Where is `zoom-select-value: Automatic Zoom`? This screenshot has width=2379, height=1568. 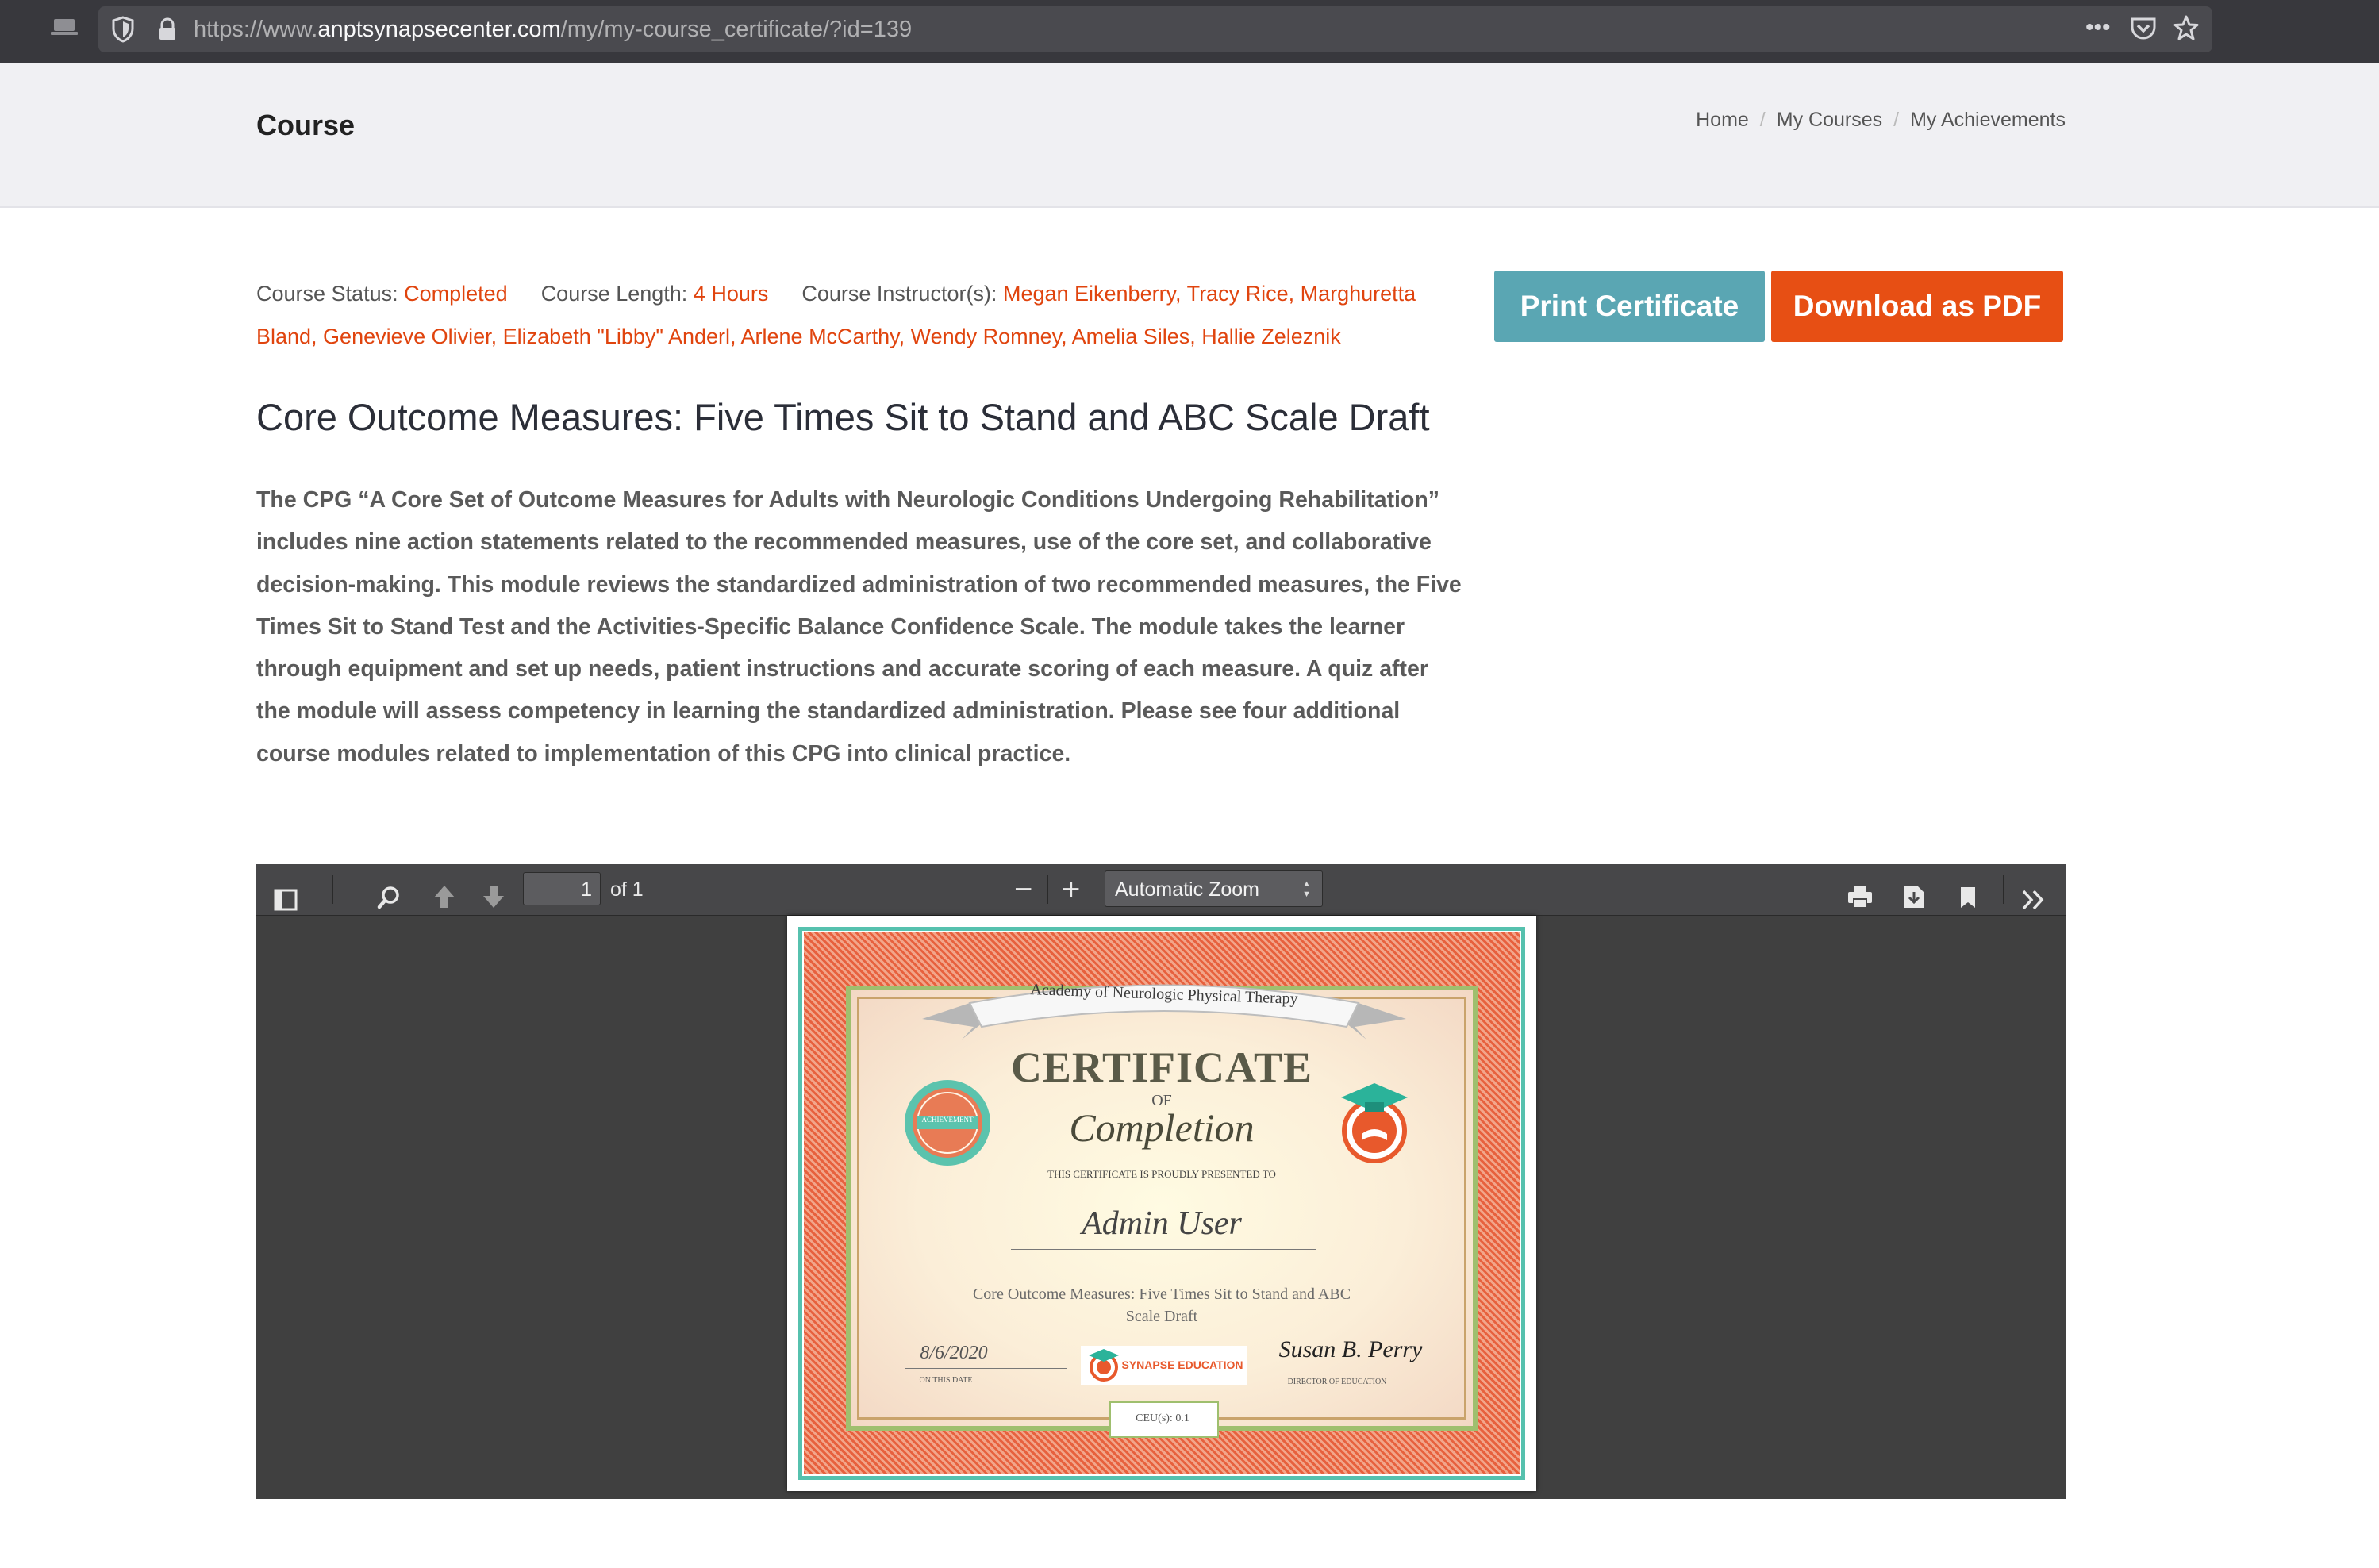 zoom-select-value: Automatic Zoom is located at coordinates (1187, 889).